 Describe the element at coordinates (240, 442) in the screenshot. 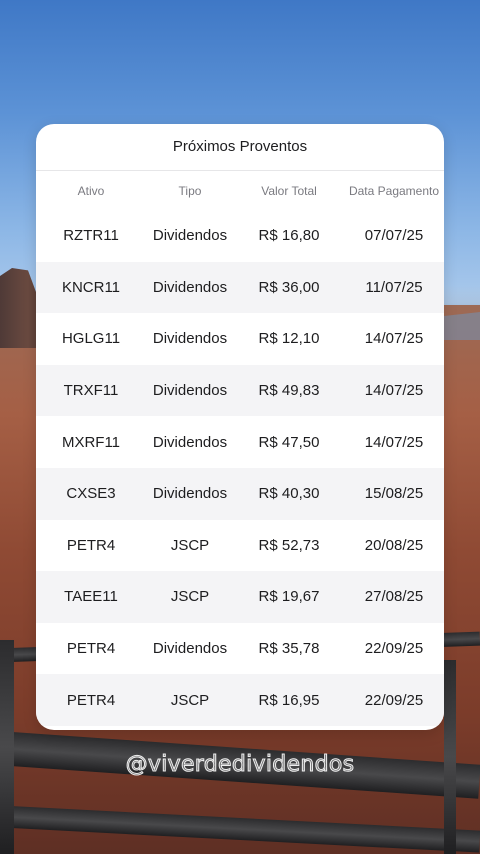

I see `table-row: MXRF11 Dividendos R$ 47,50 14/07/25` at that location.